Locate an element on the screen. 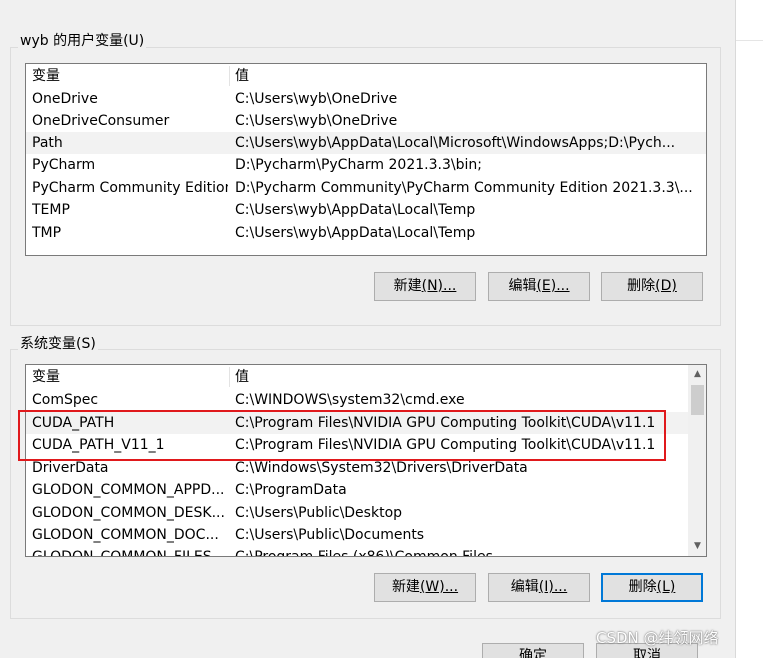  list-item: ComSpec C:\WINDOWS\system32\cmd.exe is located at coordinates (366, 400).